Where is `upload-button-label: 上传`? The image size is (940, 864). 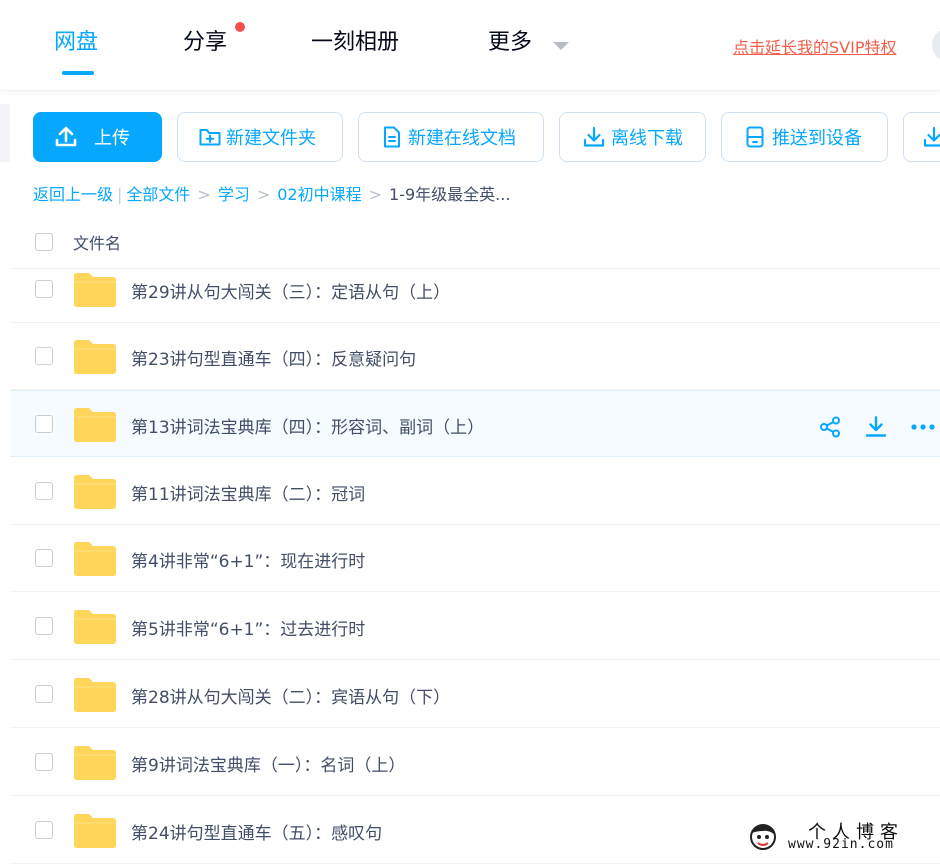
upload-button-label: 上传 is located at coordinates (112, 138).